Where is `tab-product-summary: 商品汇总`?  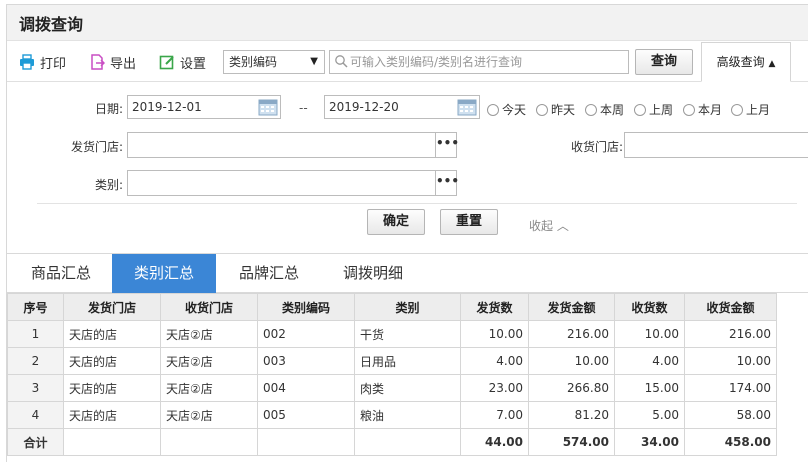 tab-product-summary: 商品汇总 is located at coordinates (61, 273).